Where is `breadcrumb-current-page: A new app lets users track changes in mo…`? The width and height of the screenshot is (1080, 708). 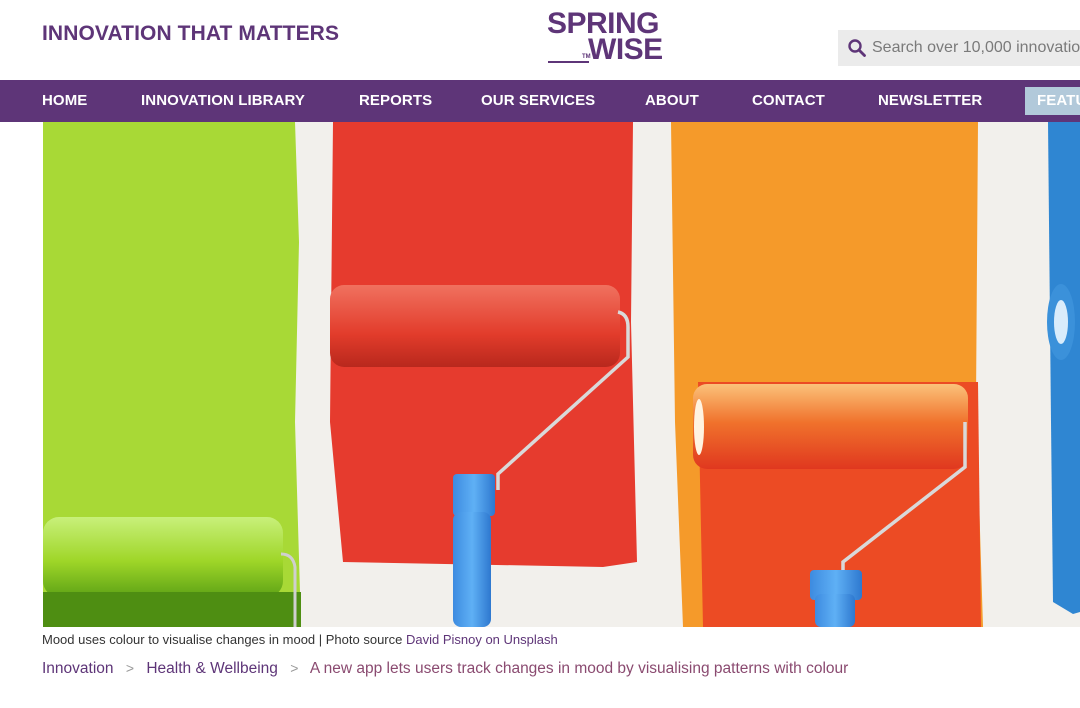
breadcrumb-current-page: A new app lets users track changes in mo… is located at coordinates (579, 668).